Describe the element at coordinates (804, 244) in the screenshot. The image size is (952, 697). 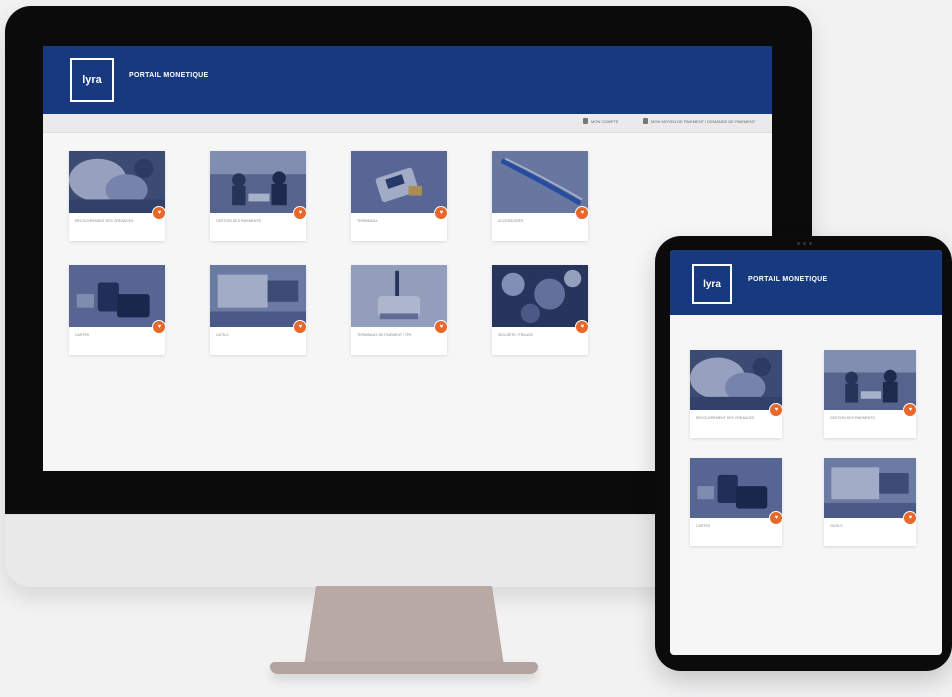
I see `tablet-camera` at that location.